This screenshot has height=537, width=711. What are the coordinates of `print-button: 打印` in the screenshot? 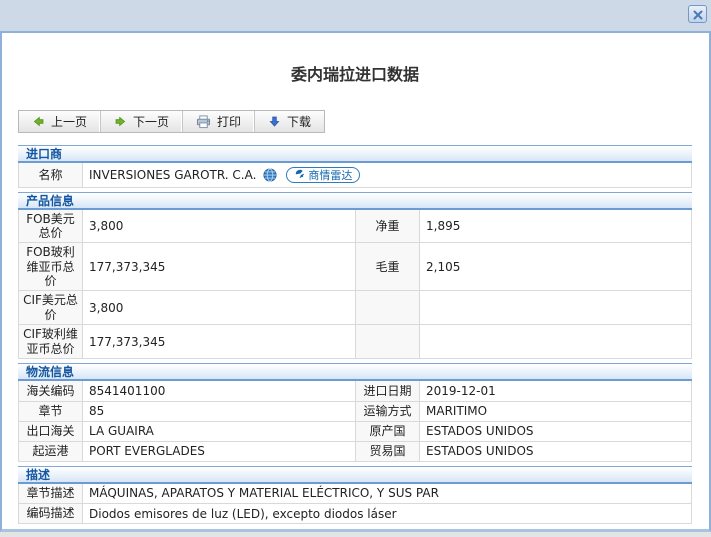 It's located at (219, 121).